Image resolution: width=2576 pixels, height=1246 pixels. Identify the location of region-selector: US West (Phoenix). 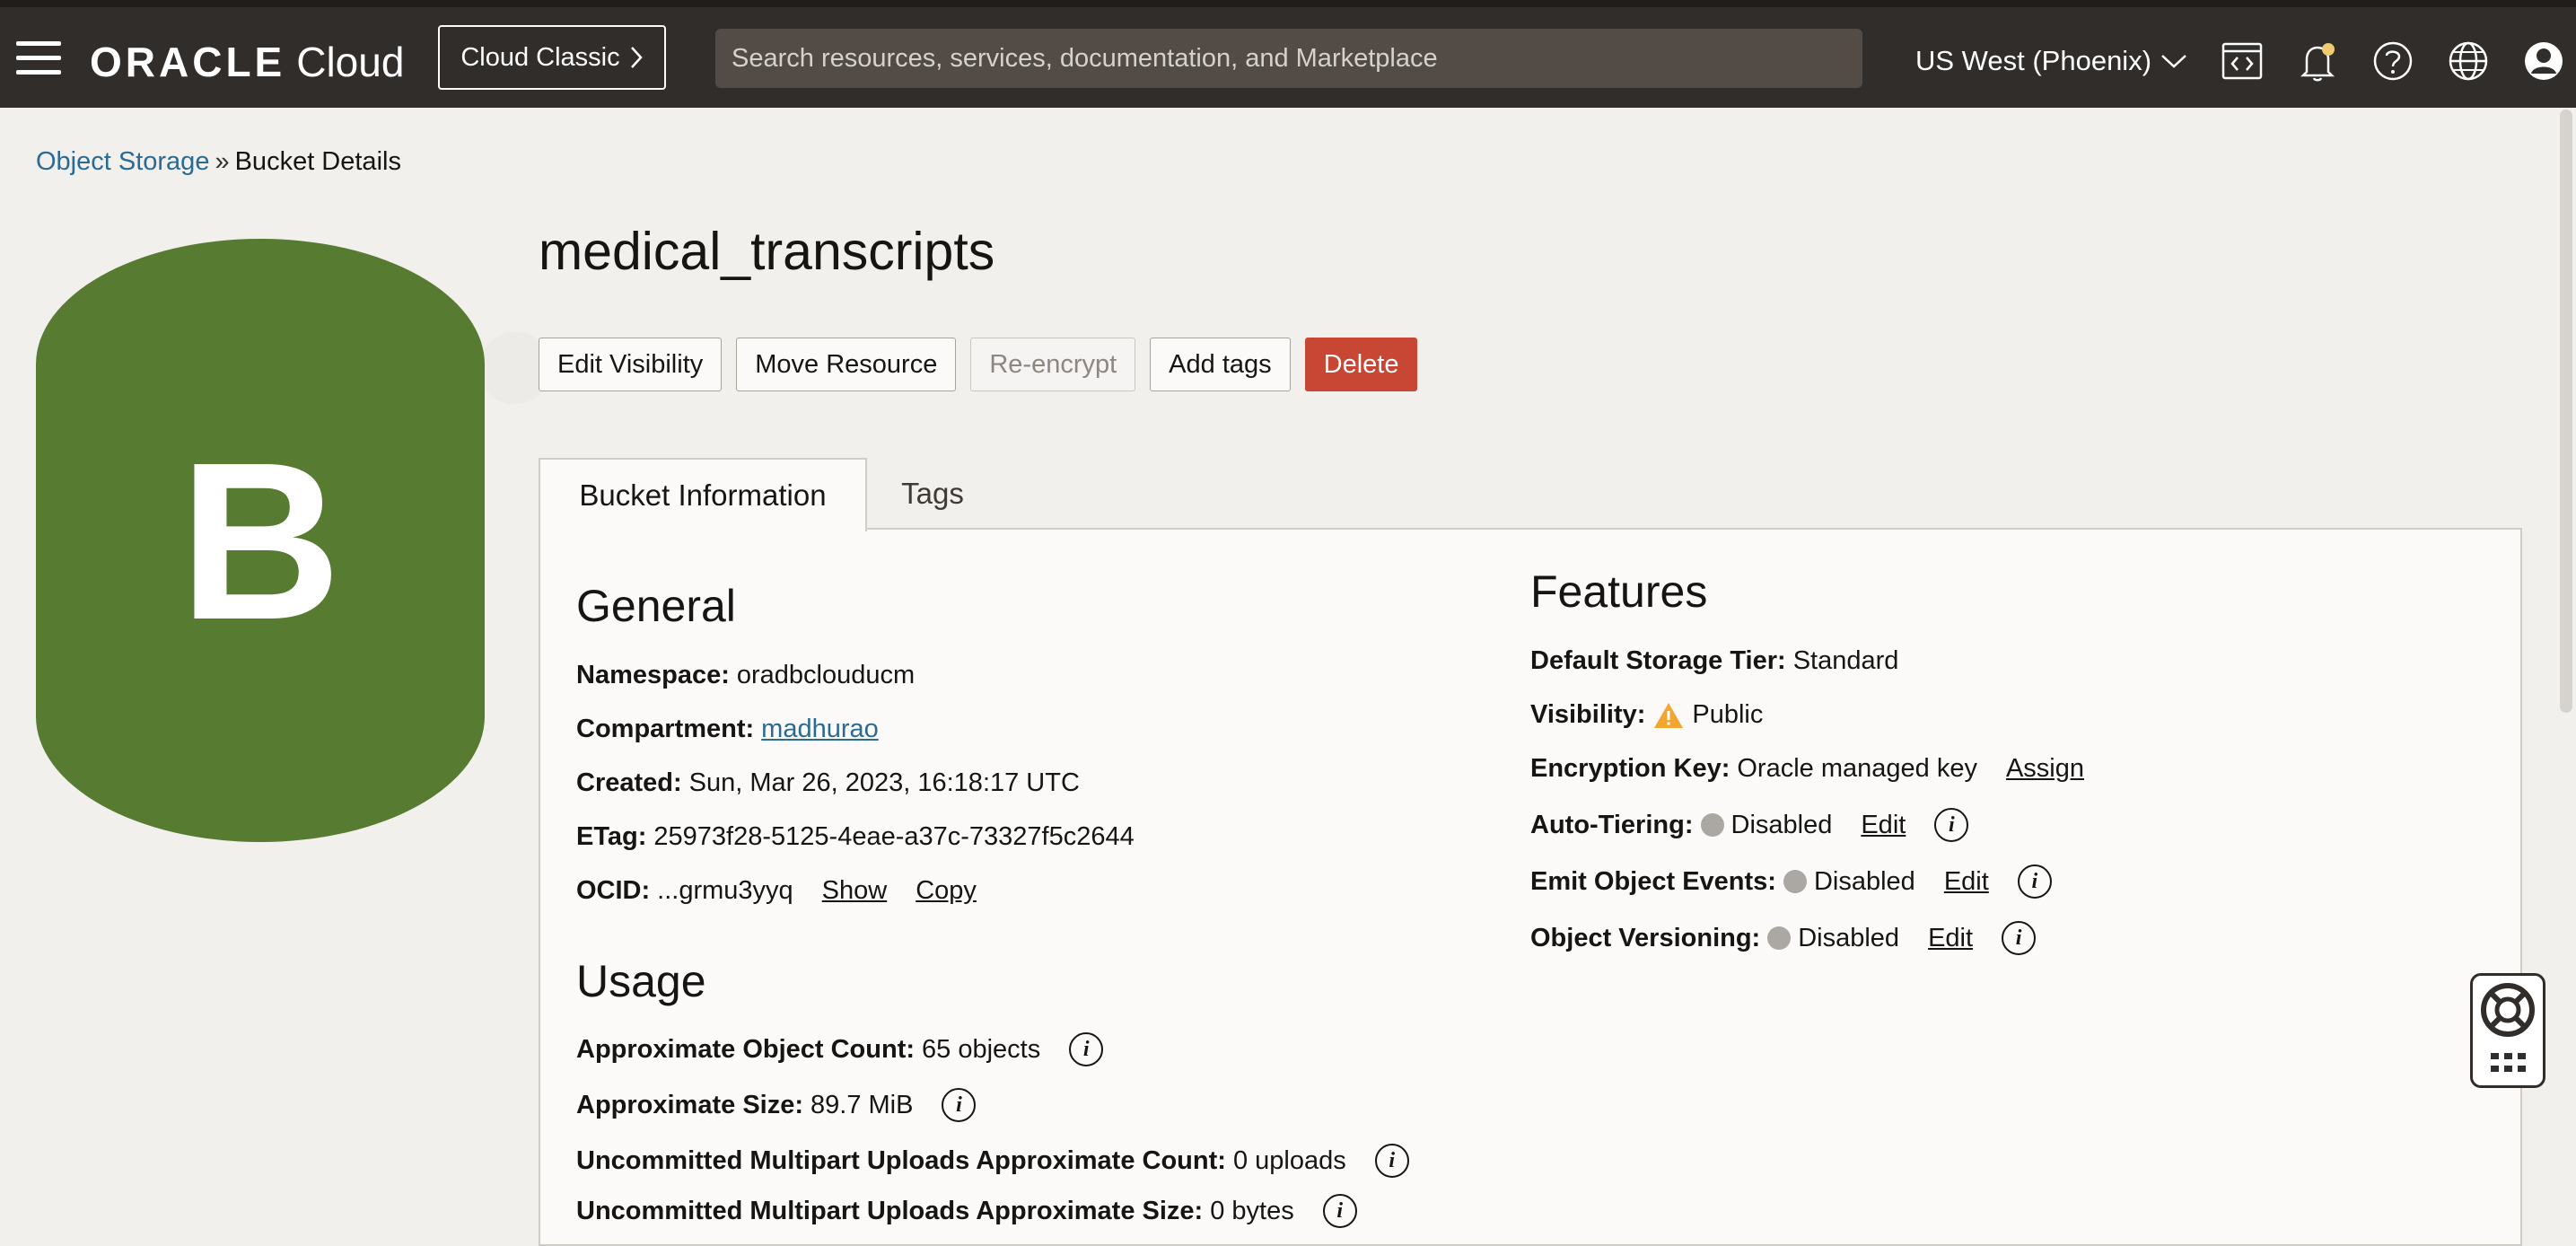
(2051, 61).